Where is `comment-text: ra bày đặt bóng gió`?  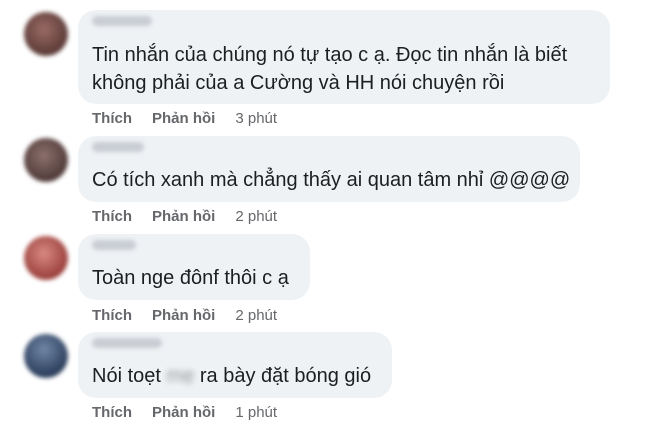
comment-text: ra bày đặt bóng gió is located at coordinates (285, 376).